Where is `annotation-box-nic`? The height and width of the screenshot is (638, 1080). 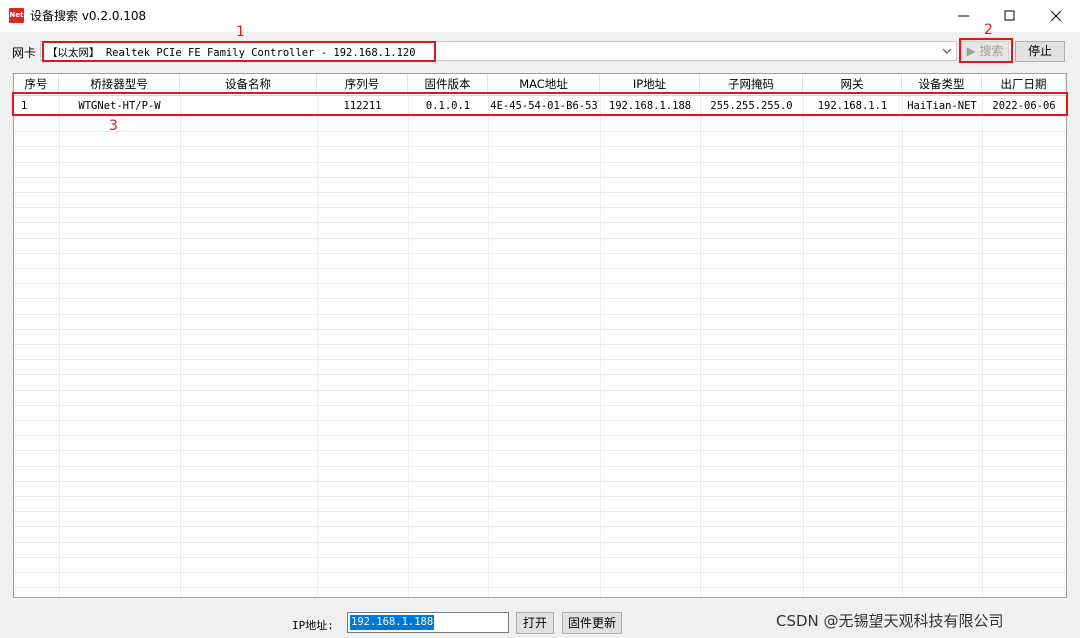 annotation-box-nic is located at coordinates (239, 51).